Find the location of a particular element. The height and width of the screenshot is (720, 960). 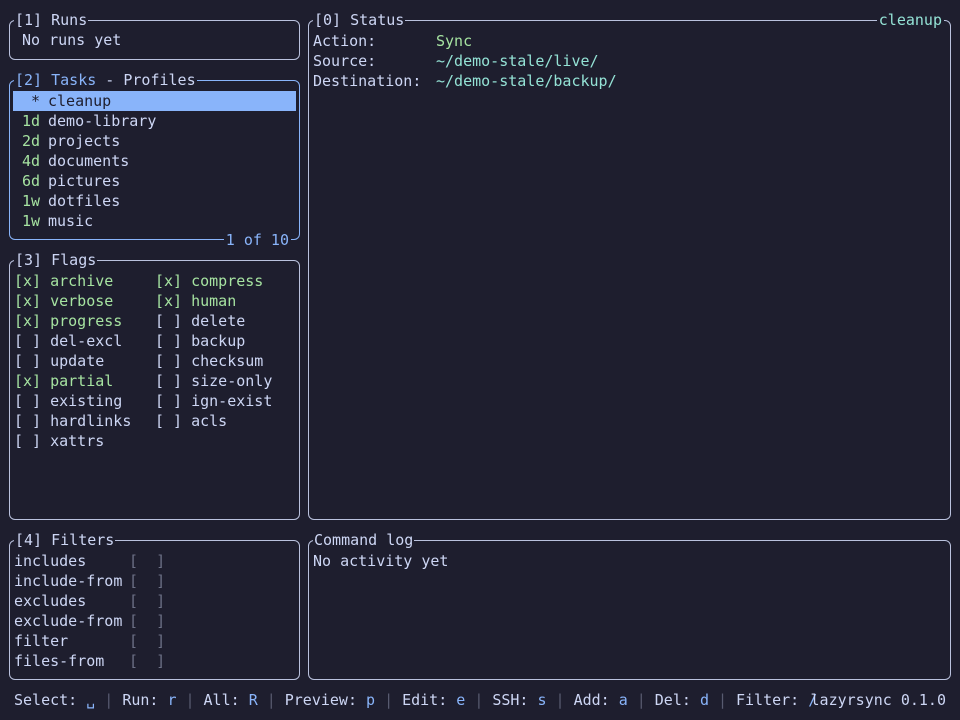

destination-value: ~/demo-stale/backup/ is located at coordinates (526, 81).